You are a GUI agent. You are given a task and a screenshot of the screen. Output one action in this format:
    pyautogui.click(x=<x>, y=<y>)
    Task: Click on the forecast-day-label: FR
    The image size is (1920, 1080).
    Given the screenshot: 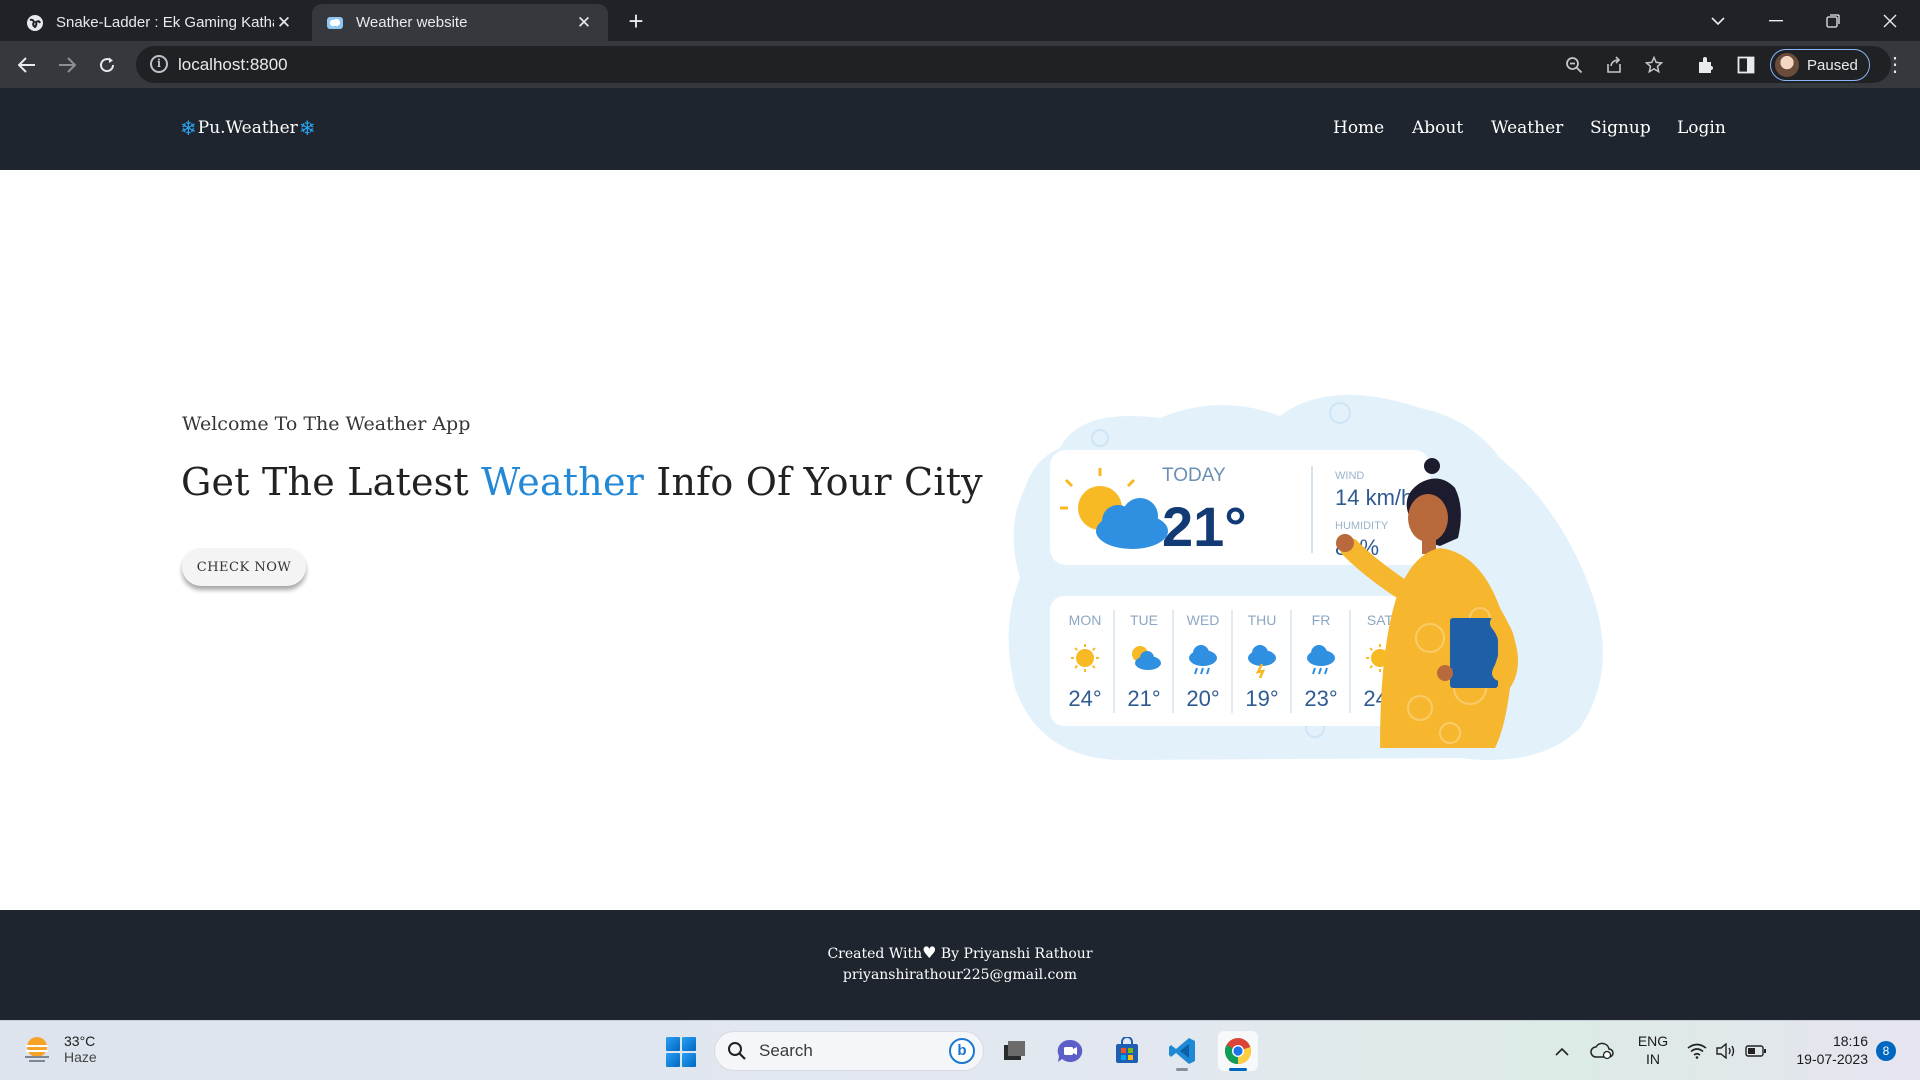 What is the action you would take?
    pyautogui.click(x=1321, y=620)
    